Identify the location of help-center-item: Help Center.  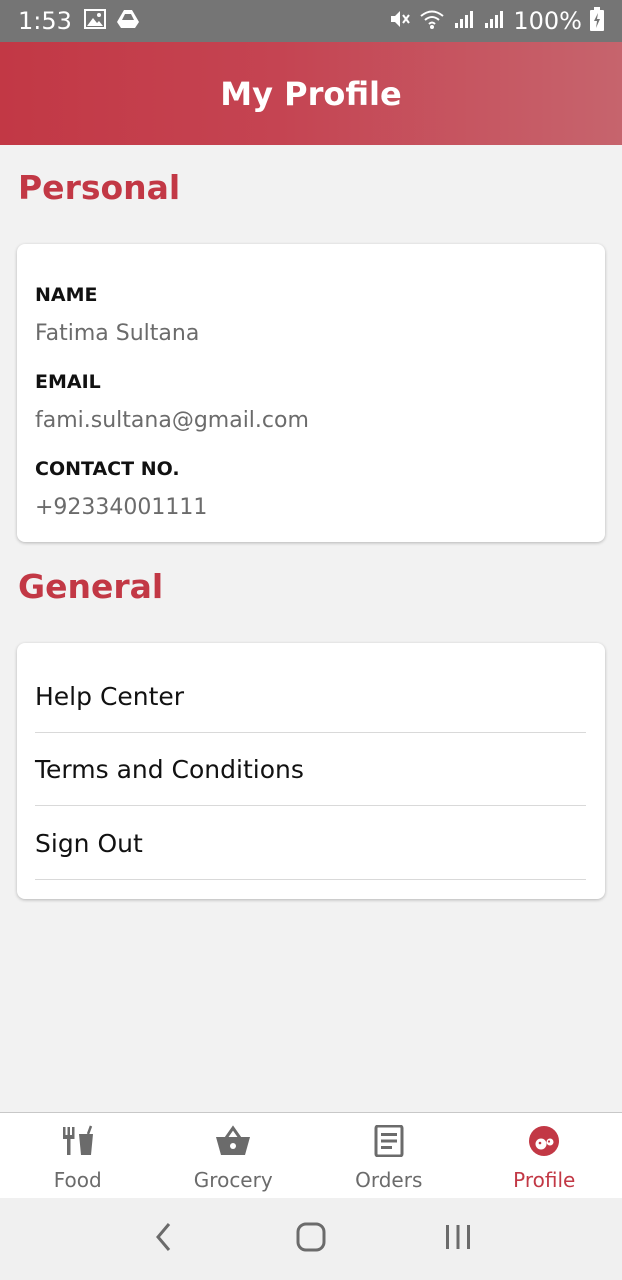
(310, 696).